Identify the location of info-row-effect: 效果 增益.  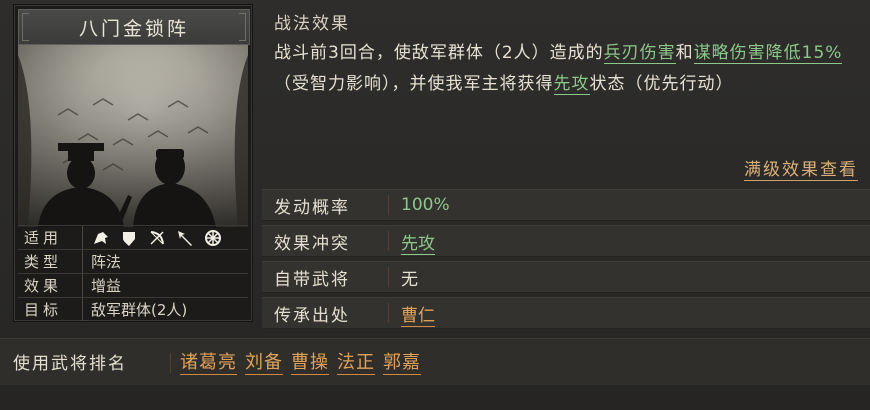
(133, 285).